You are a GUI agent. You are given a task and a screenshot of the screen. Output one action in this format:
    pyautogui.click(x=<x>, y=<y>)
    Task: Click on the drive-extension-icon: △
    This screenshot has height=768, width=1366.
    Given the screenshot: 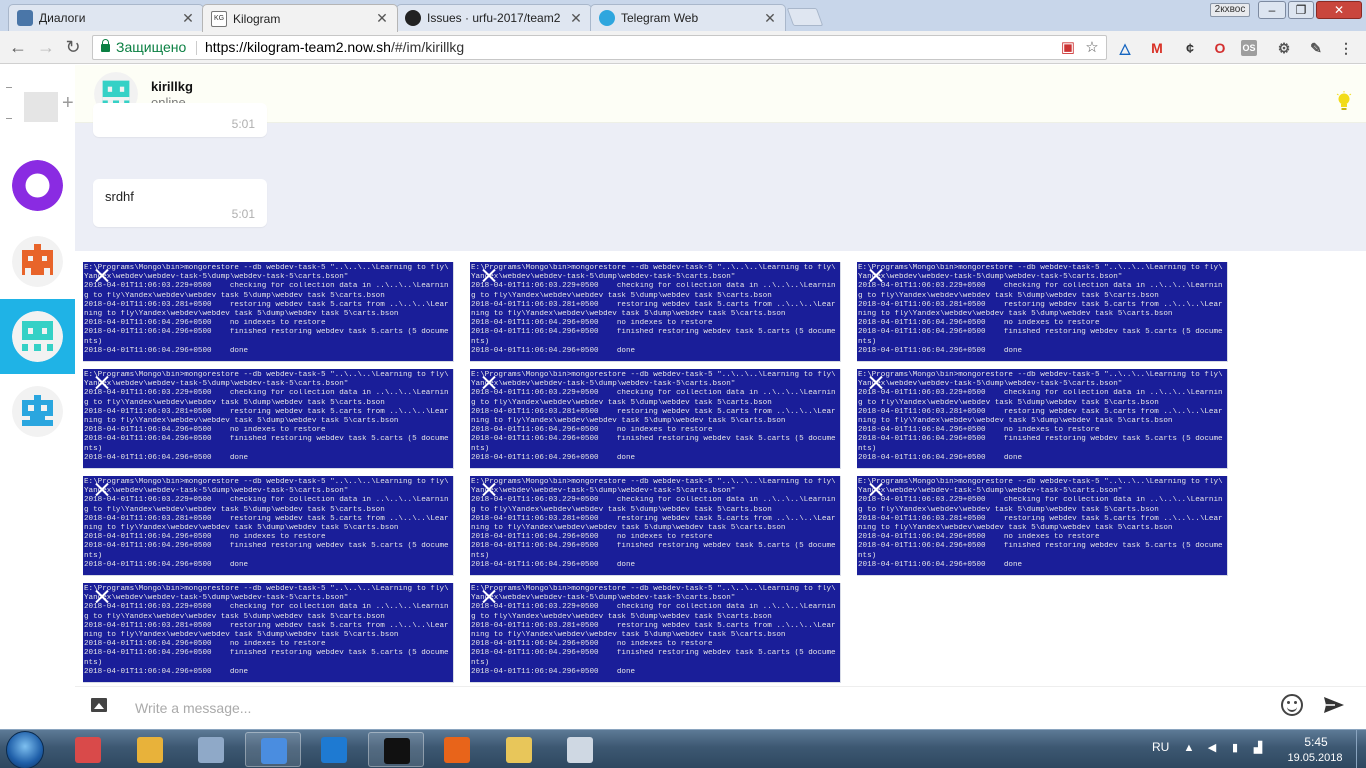 What is the action you would take?
    pyautogui.click(x=1125, y=48)
    